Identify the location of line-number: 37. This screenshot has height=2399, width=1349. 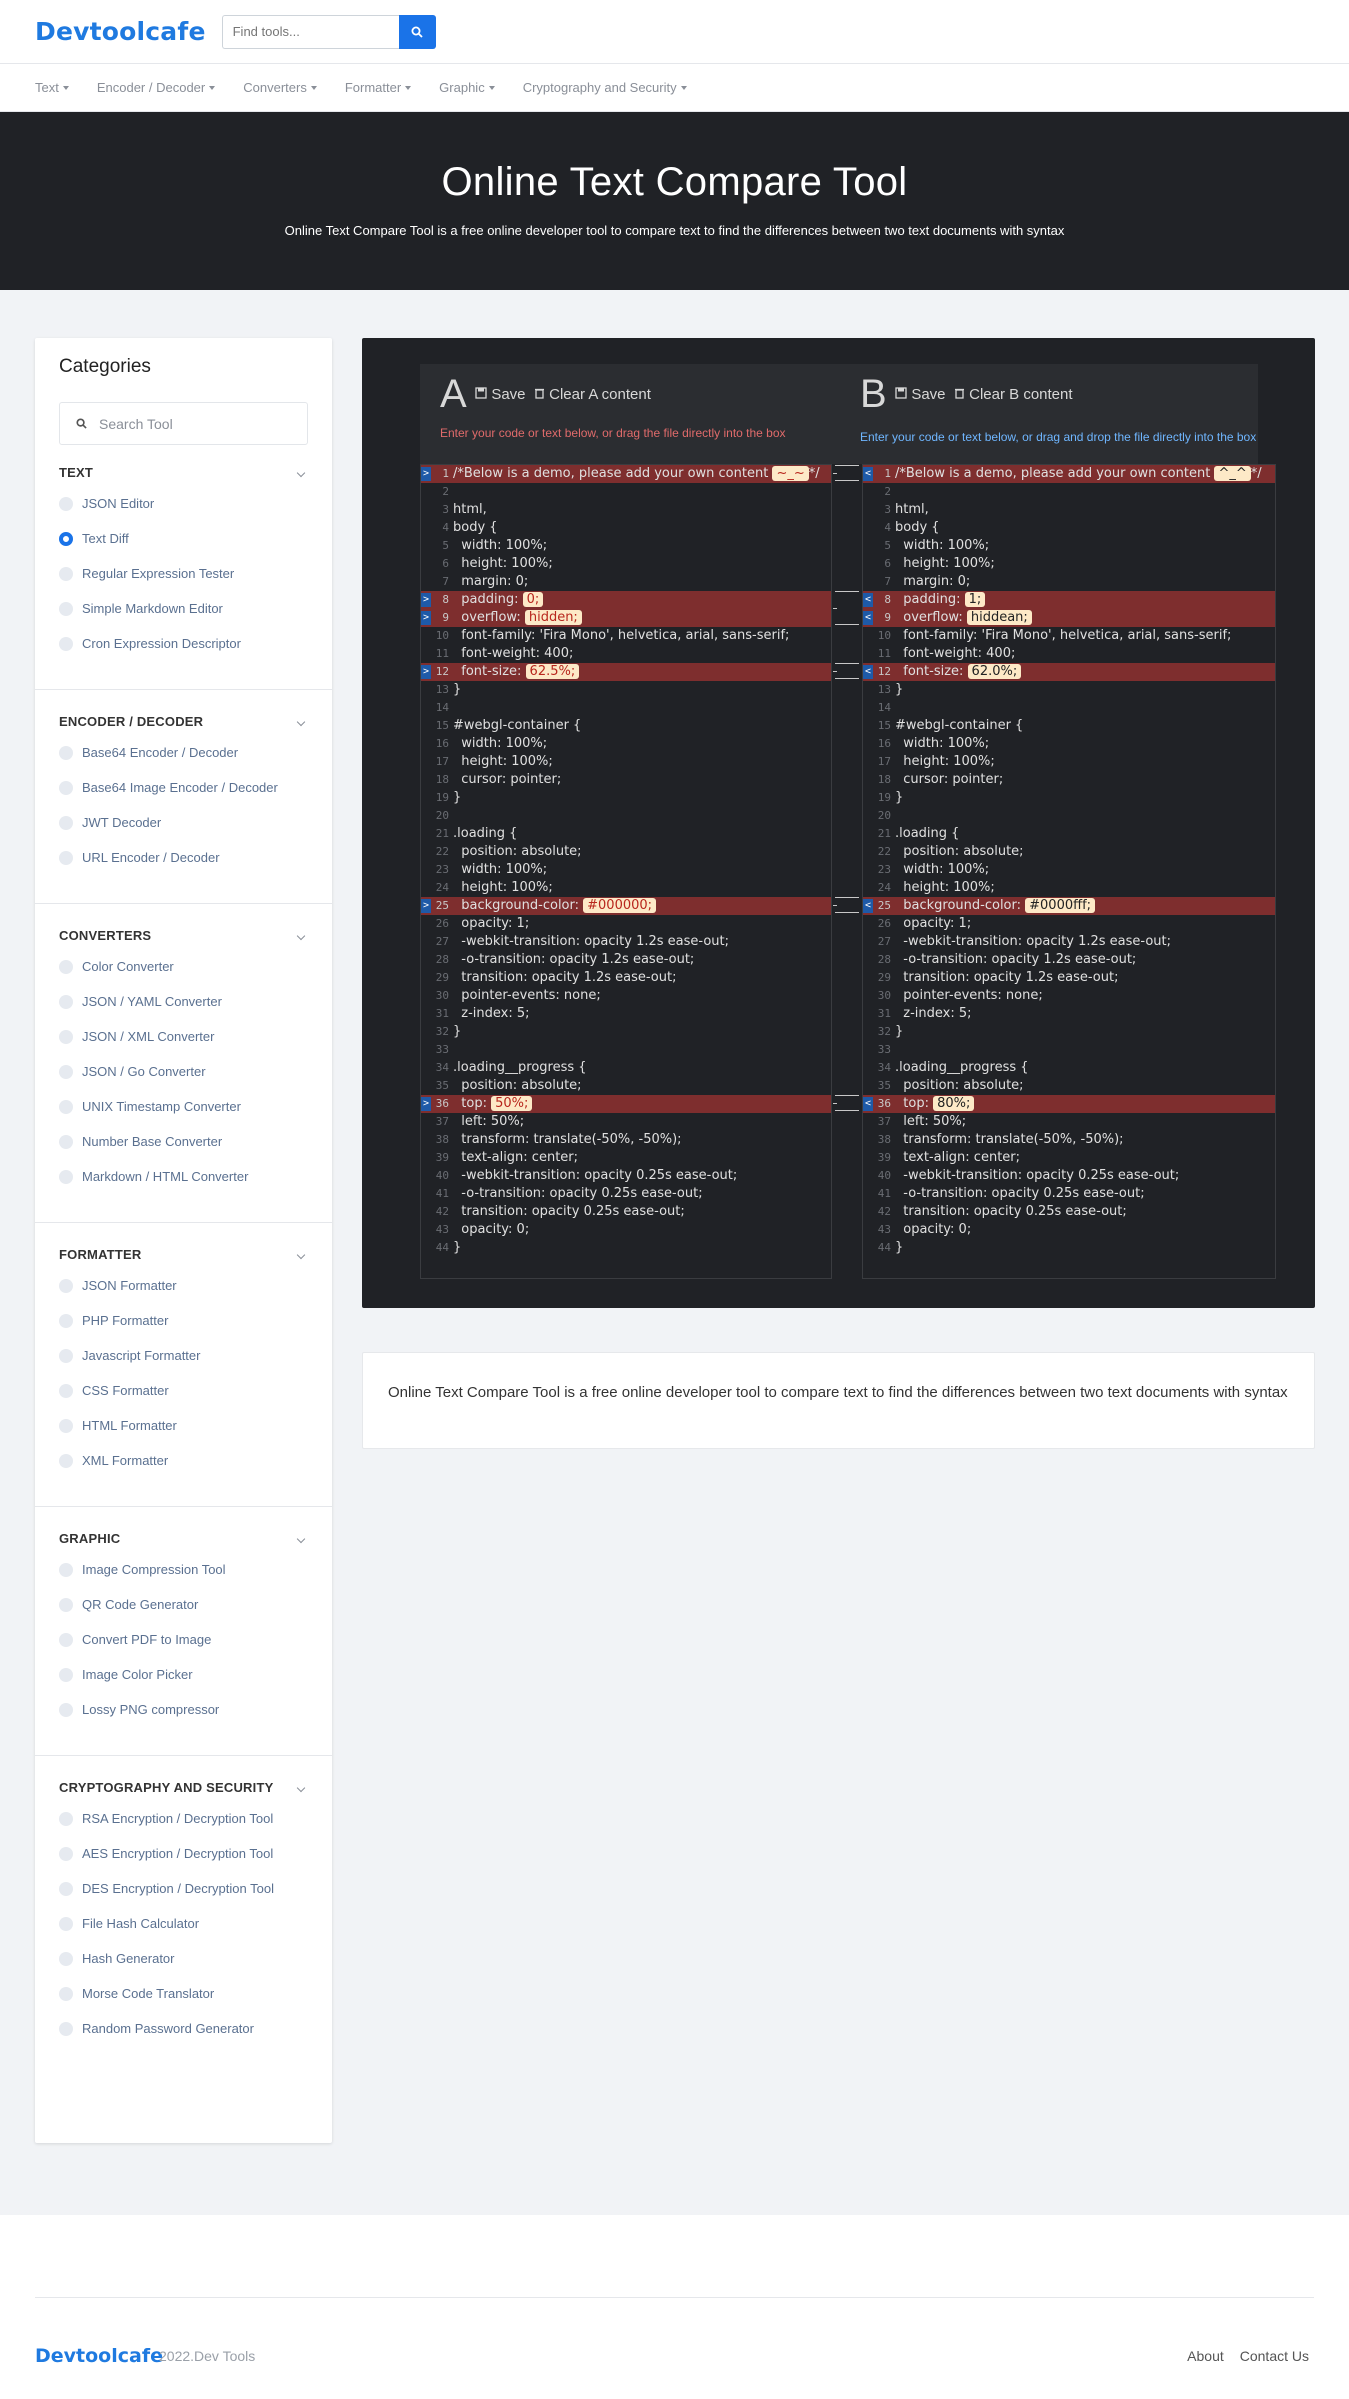
(884, 1121).